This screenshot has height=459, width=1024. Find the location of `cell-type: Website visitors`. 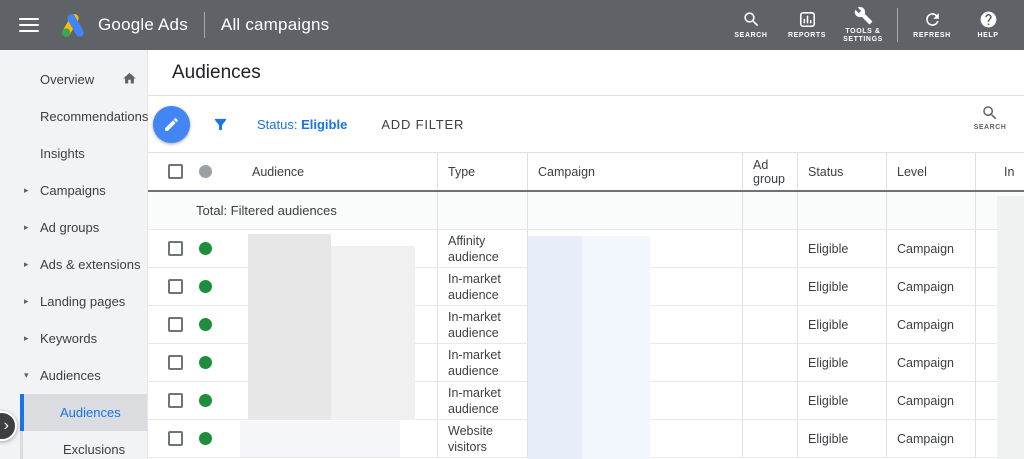

cell-type: Website visitors is located at coordinates (482, 438).